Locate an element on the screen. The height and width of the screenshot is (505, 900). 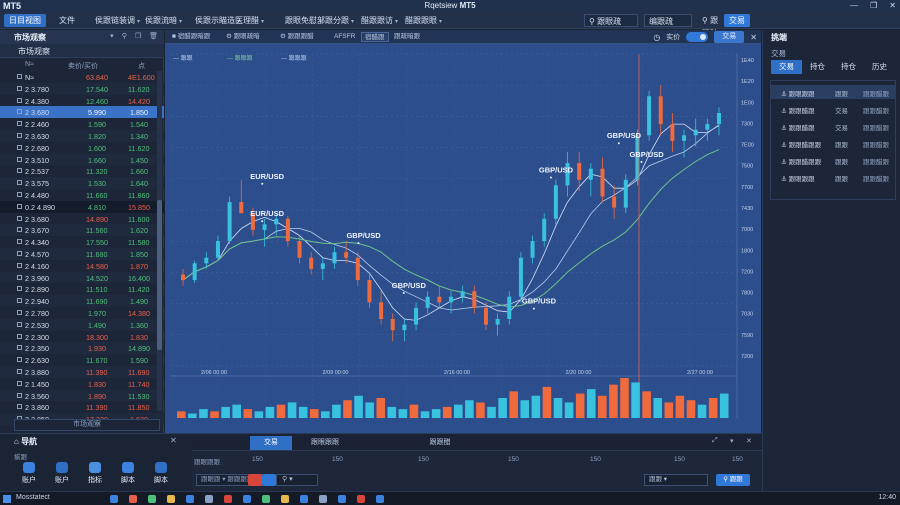
market-watch-row: 2 4.570 11.680 1.850 is located at coordinates (82, 253).